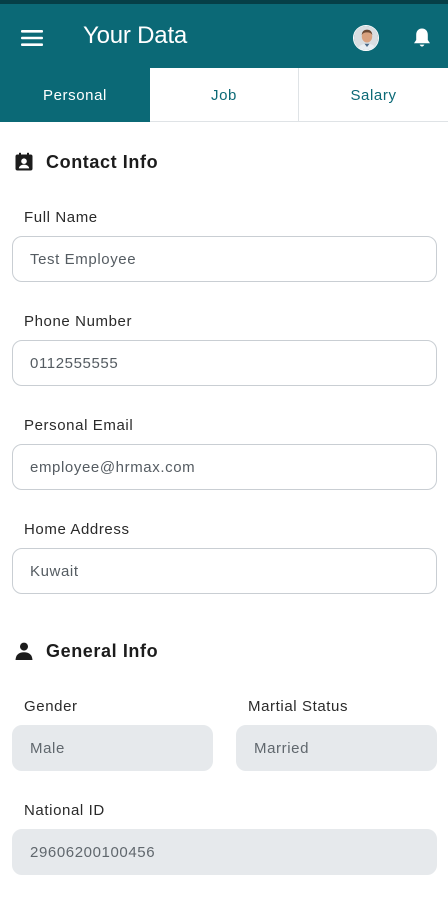  I want to click on full-name-label: Full Name, so click(61, 217).